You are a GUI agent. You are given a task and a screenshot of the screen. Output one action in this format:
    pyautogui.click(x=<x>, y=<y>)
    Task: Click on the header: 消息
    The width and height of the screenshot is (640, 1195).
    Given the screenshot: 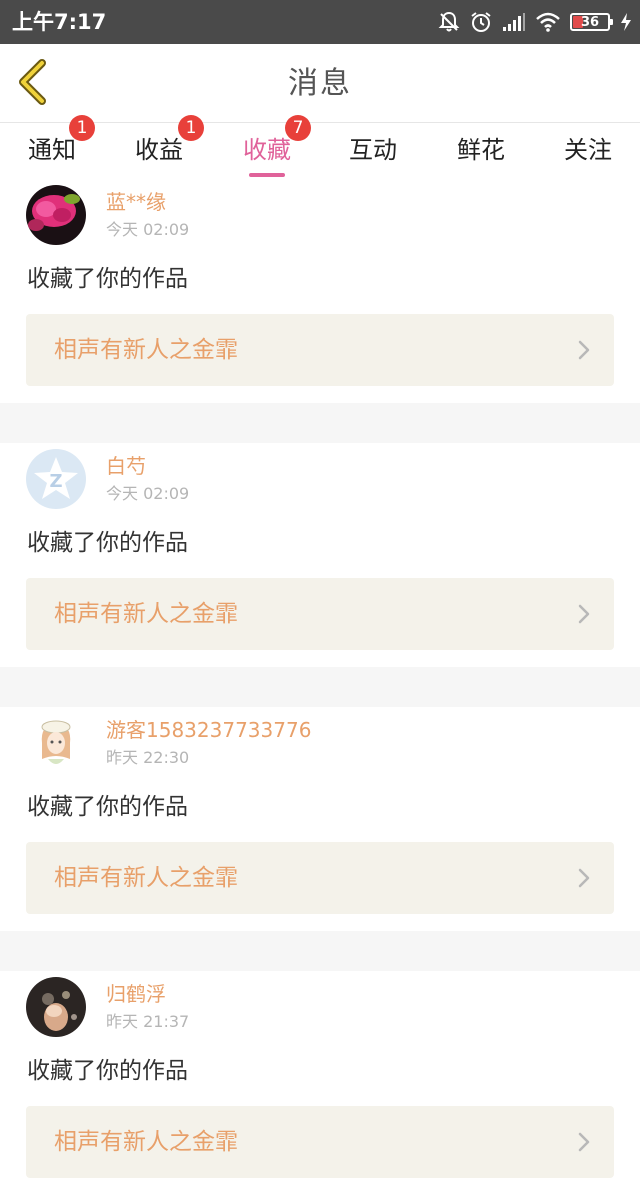 What is the action you would take?
    pyautogui.click(x=320, y=83)
    